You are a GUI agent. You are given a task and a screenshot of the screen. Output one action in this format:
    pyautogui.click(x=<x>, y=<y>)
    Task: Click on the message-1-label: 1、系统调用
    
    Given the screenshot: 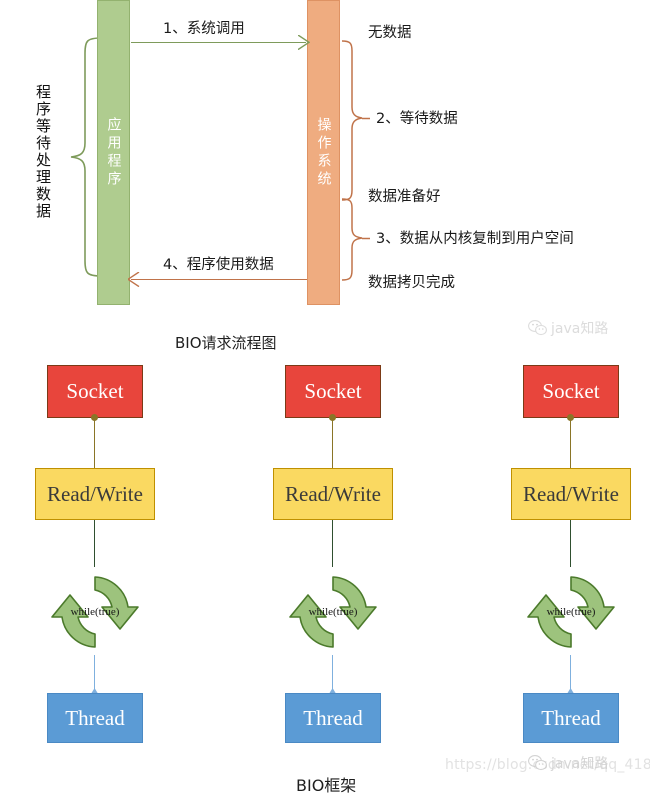 What is the action you would take?
    pyautogui.click(x=204, y=29)
    